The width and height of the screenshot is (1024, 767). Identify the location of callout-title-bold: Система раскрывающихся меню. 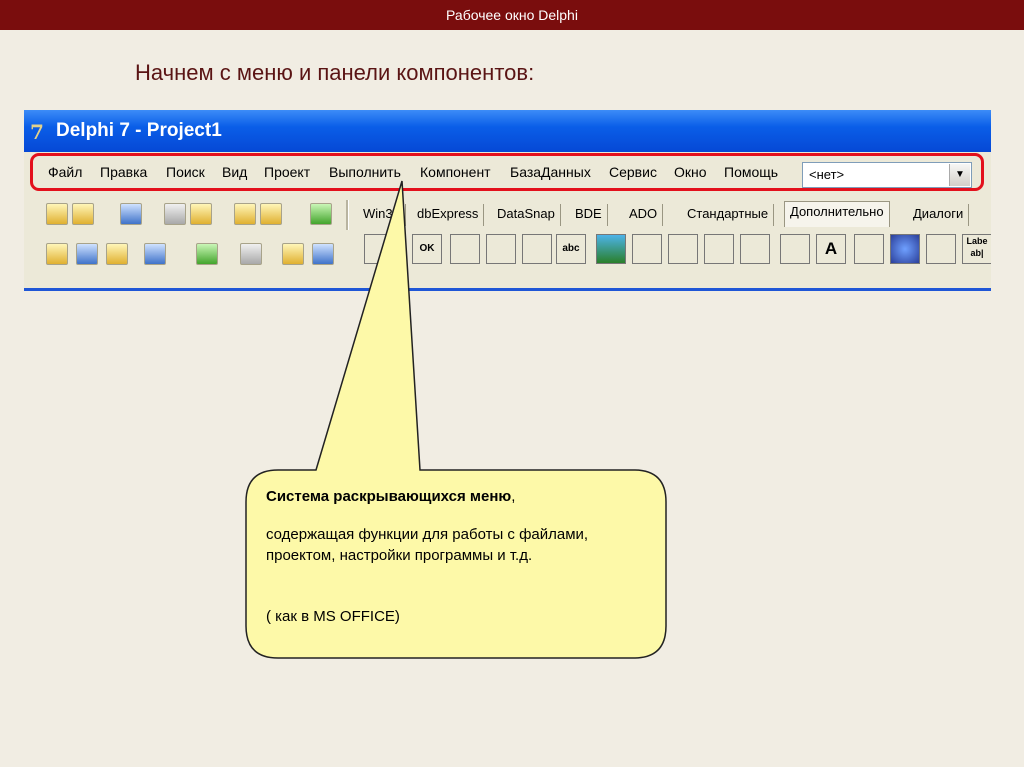
(389, 496).